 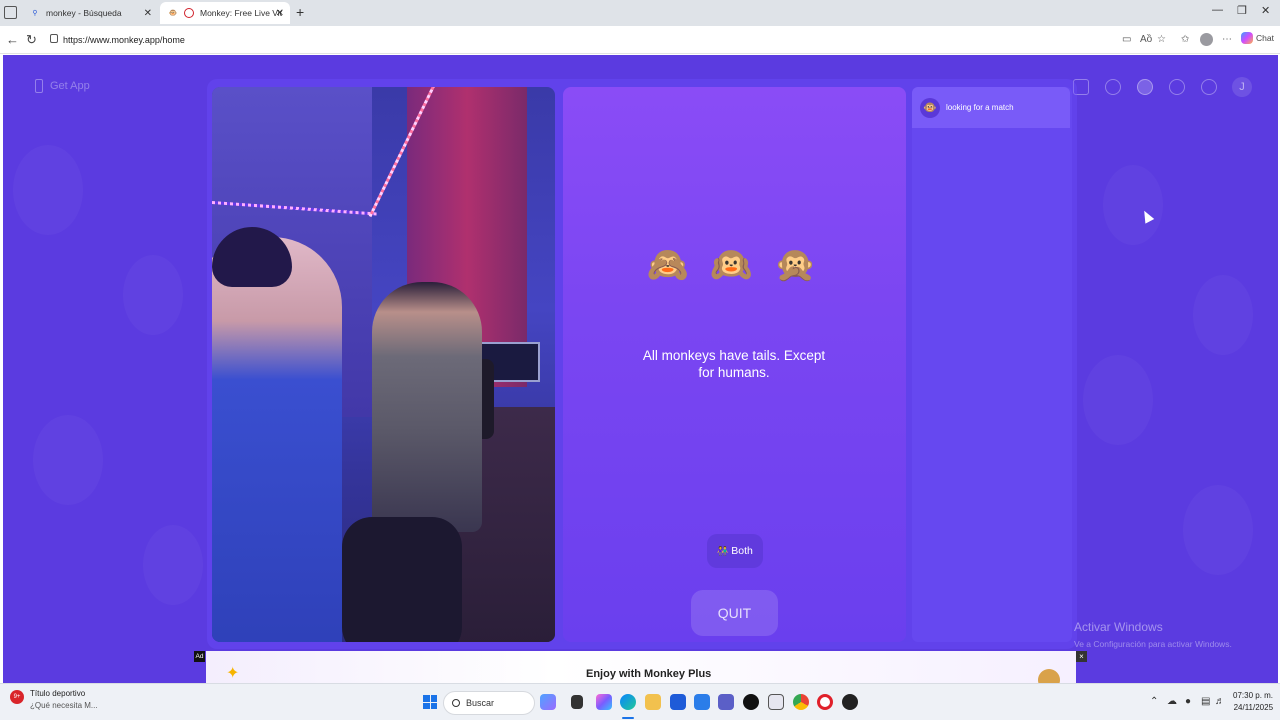 What do you see at coordinates (124, 40) in the screenshot?
I see `url-field: https://www.monkey.app/home` at bounding box center [124, 40].